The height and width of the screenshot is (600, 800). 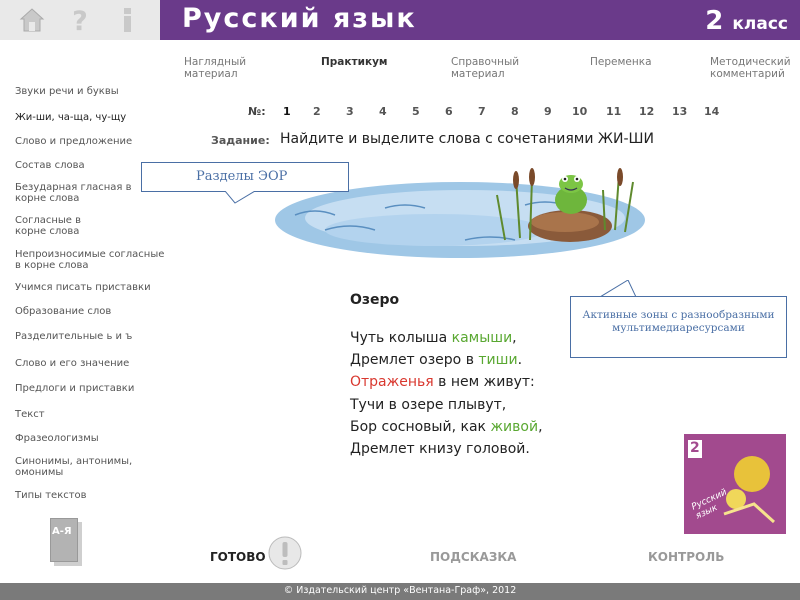 I want to click on warning-icon, so click(x=285, y=553).